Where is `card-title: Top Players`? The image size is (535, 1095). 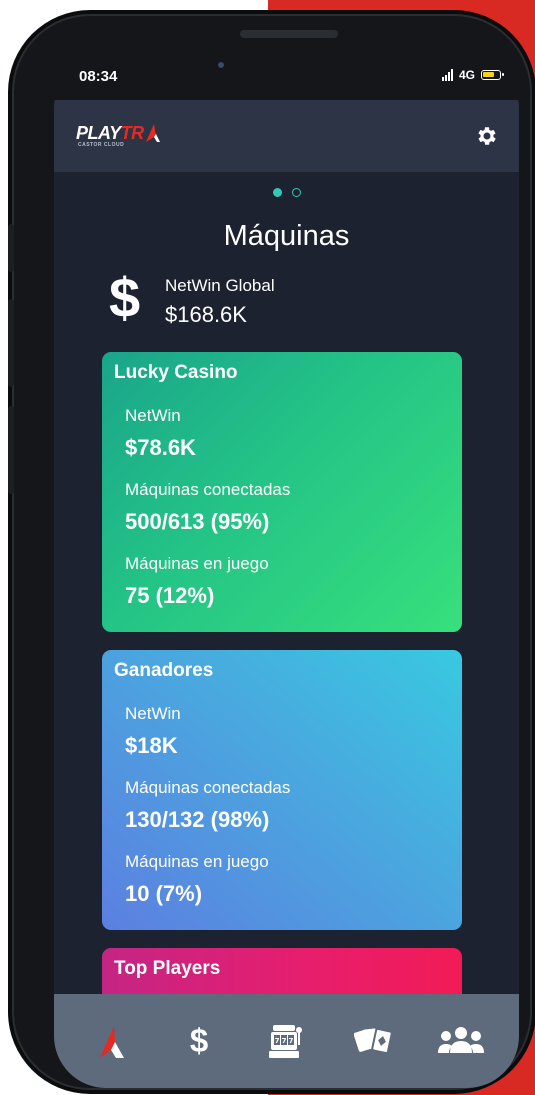 card-title: Top Players is located at coordinates (167, 968).